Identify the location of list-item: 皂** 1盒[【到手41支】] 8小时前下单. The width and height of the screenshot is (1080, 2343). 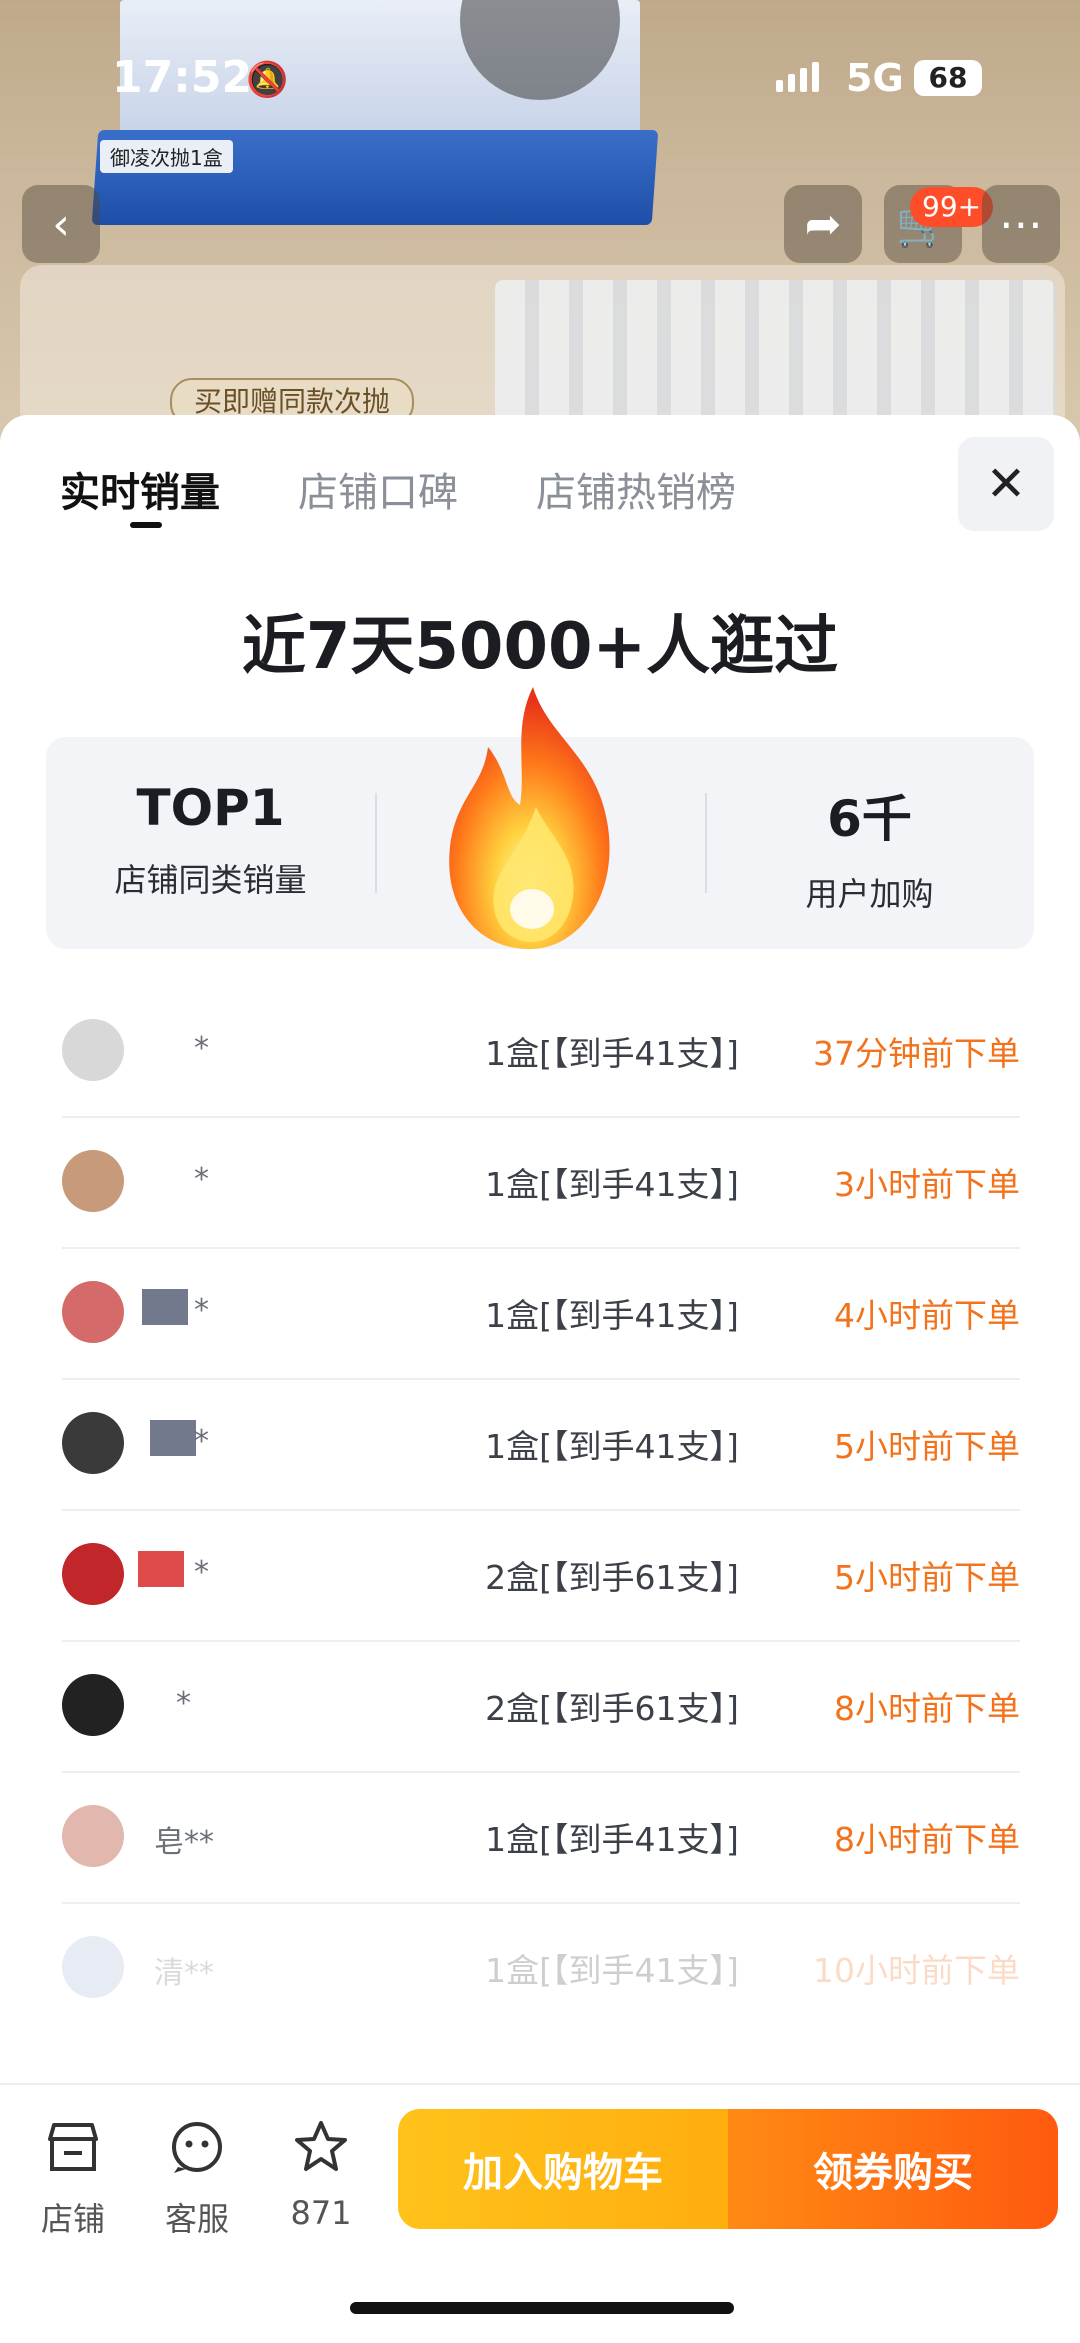
(541, 1838).